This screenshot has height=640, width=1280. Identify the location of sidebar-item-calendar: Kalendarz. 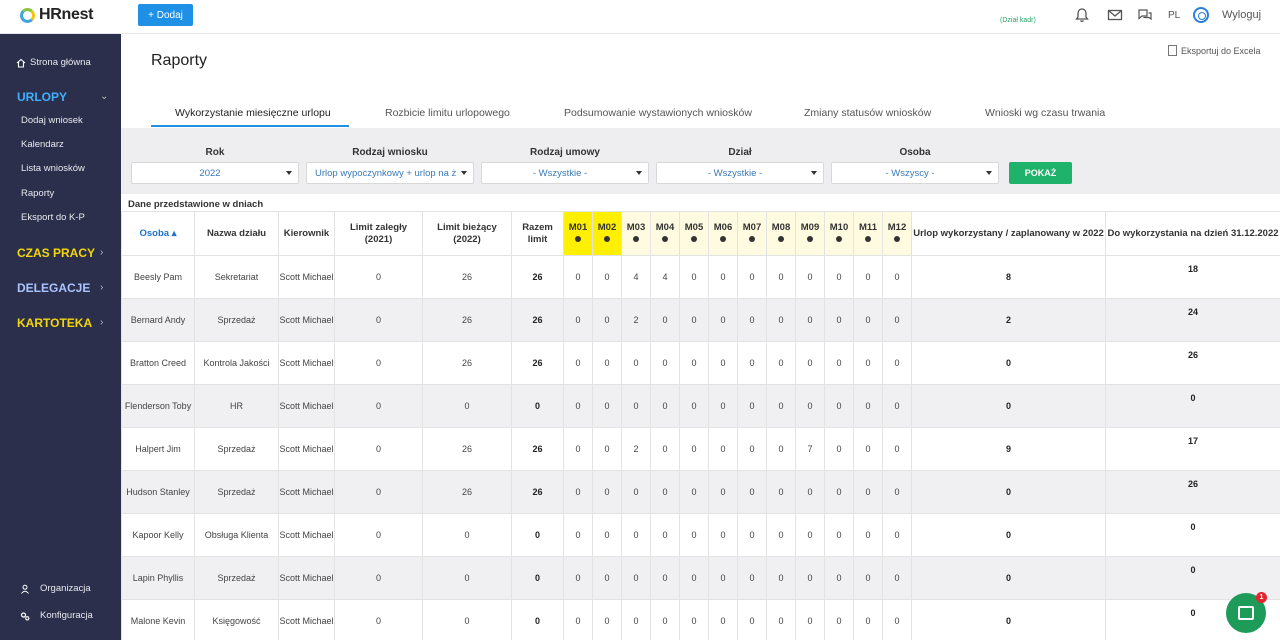
(42, 144).